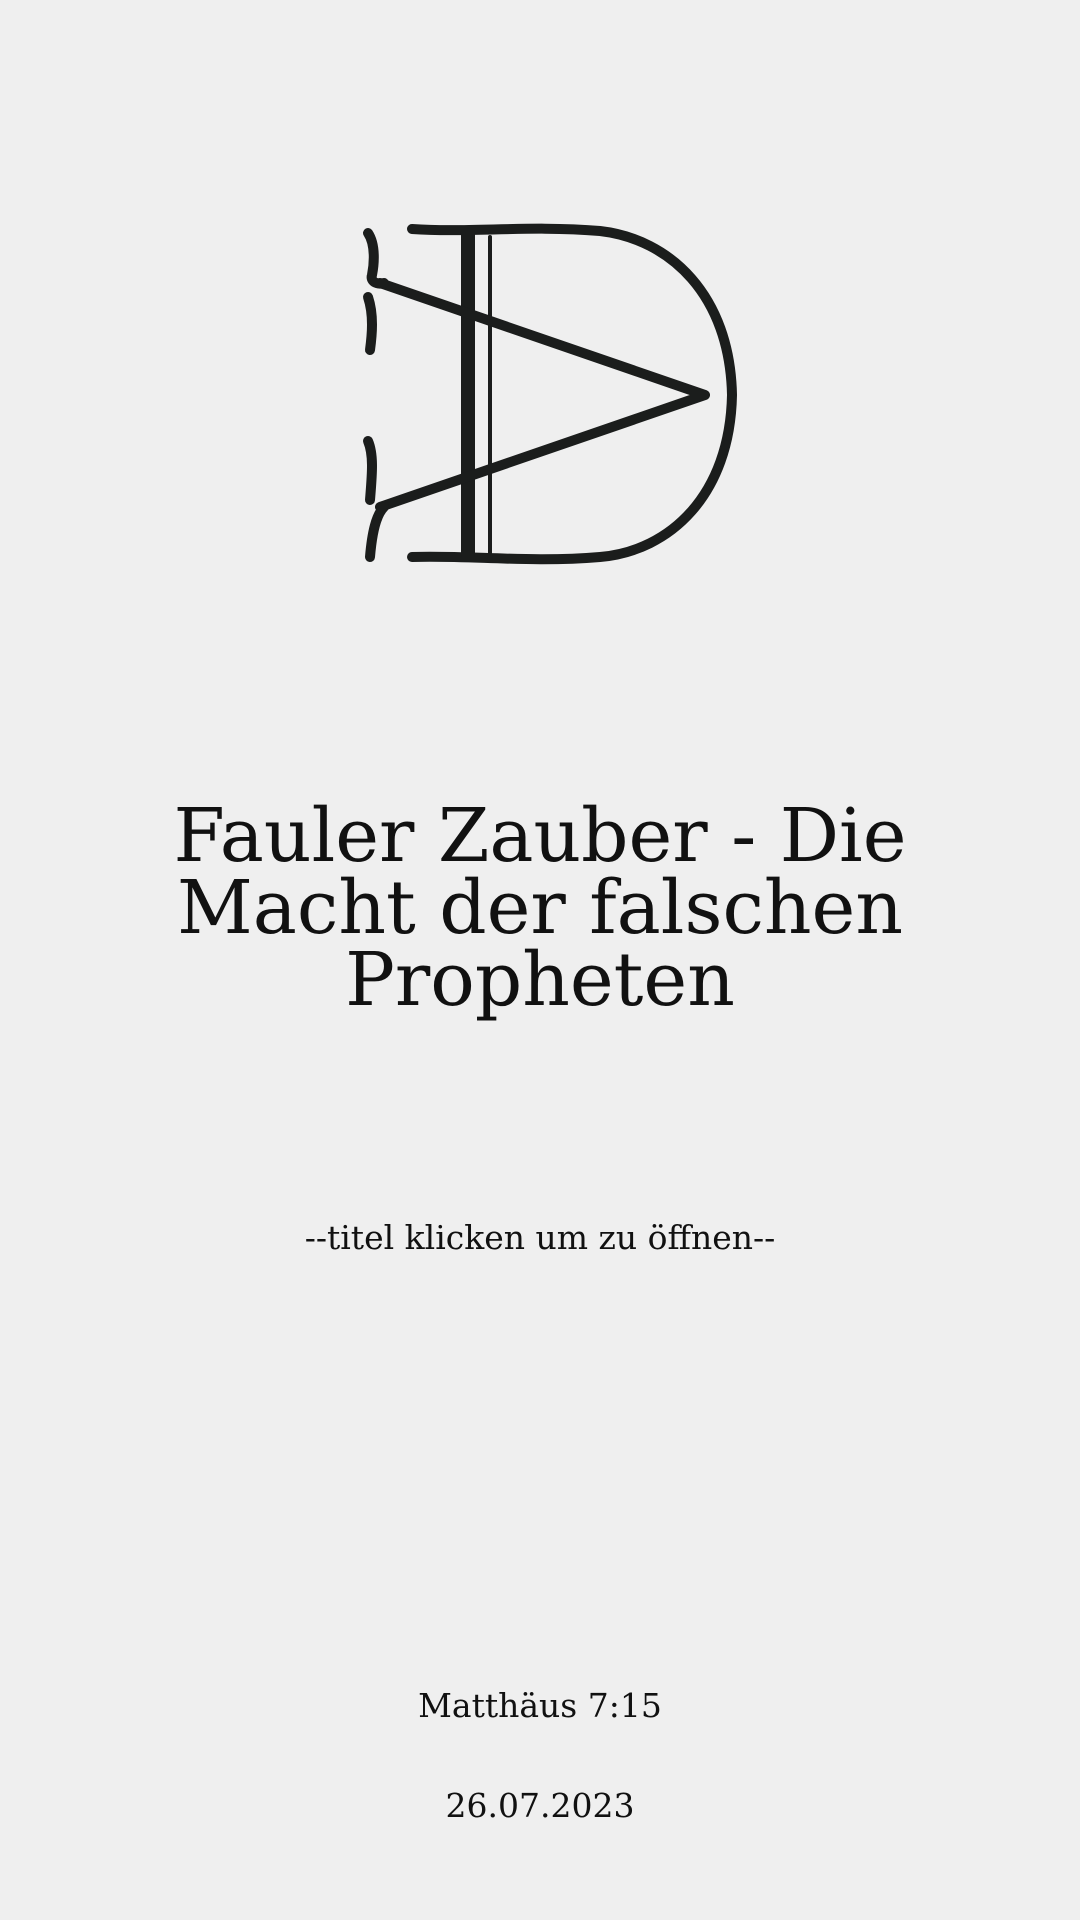 Image resolution: width=1080 pixels, height=1920 pixels. I want to click on bible-verse: Matthäus 7:15, so click(540, 1705).